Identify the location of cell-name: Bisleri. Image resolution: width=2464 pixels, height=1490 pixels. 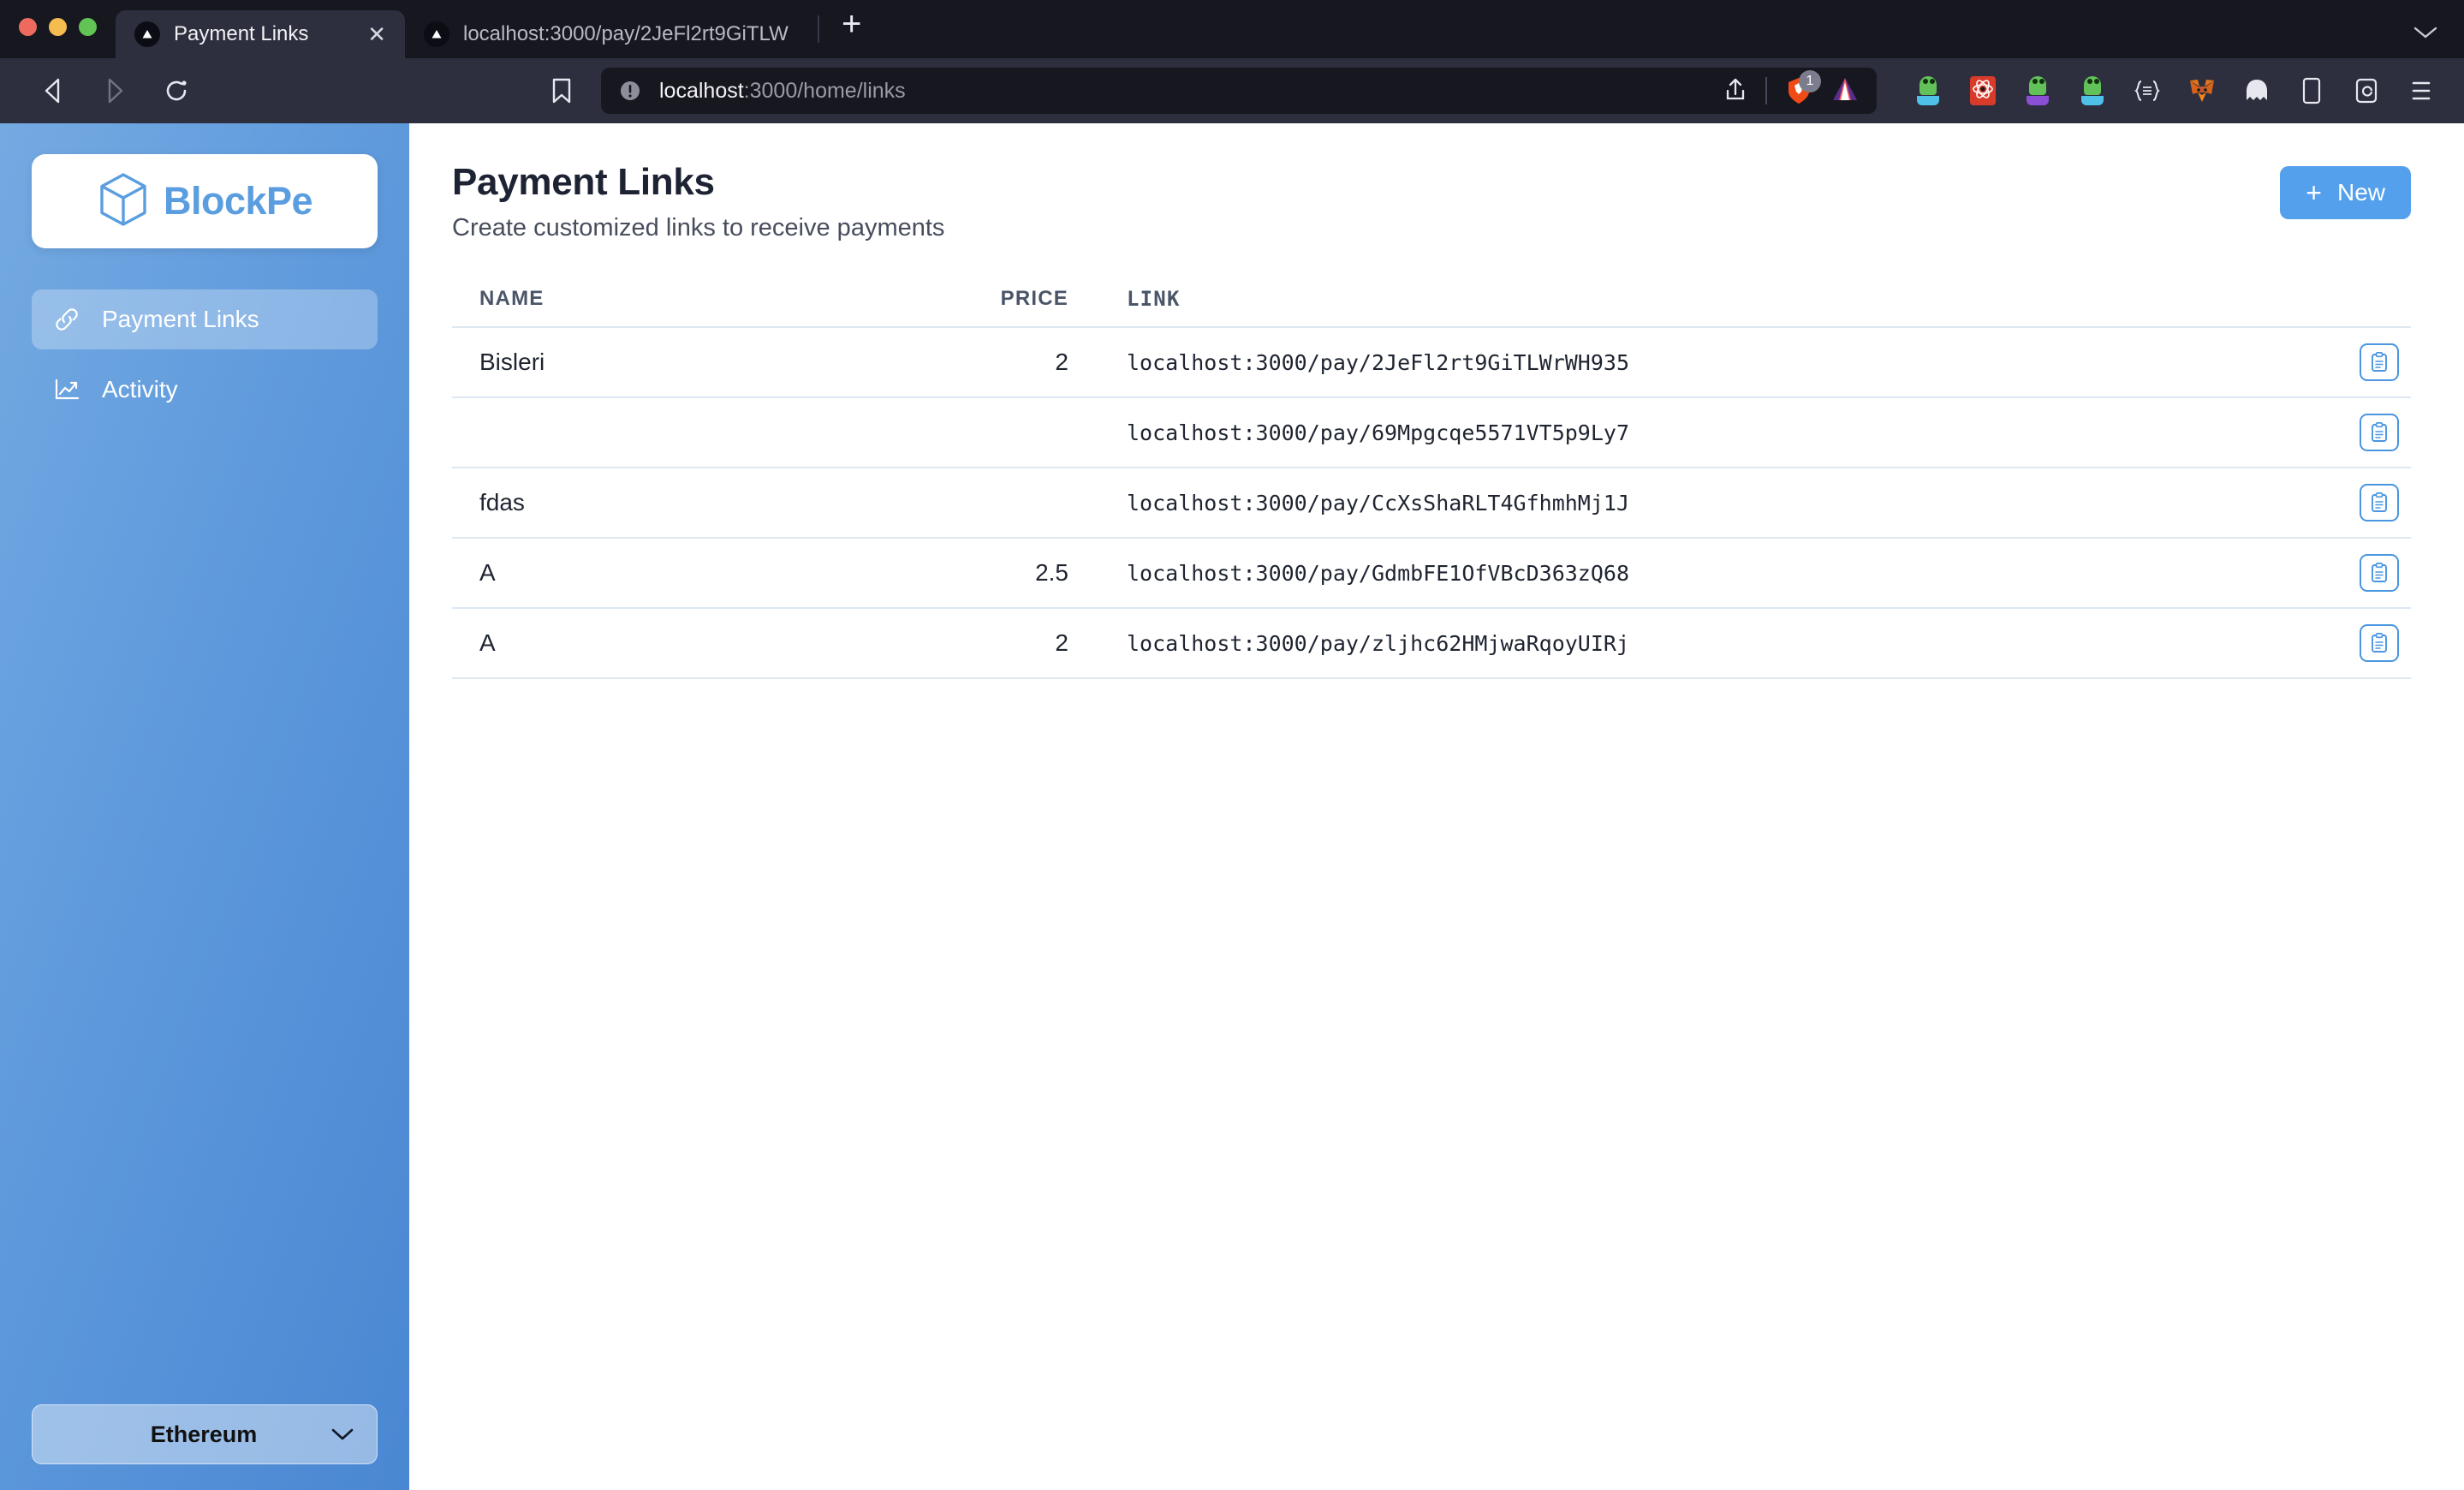
(512, 362).